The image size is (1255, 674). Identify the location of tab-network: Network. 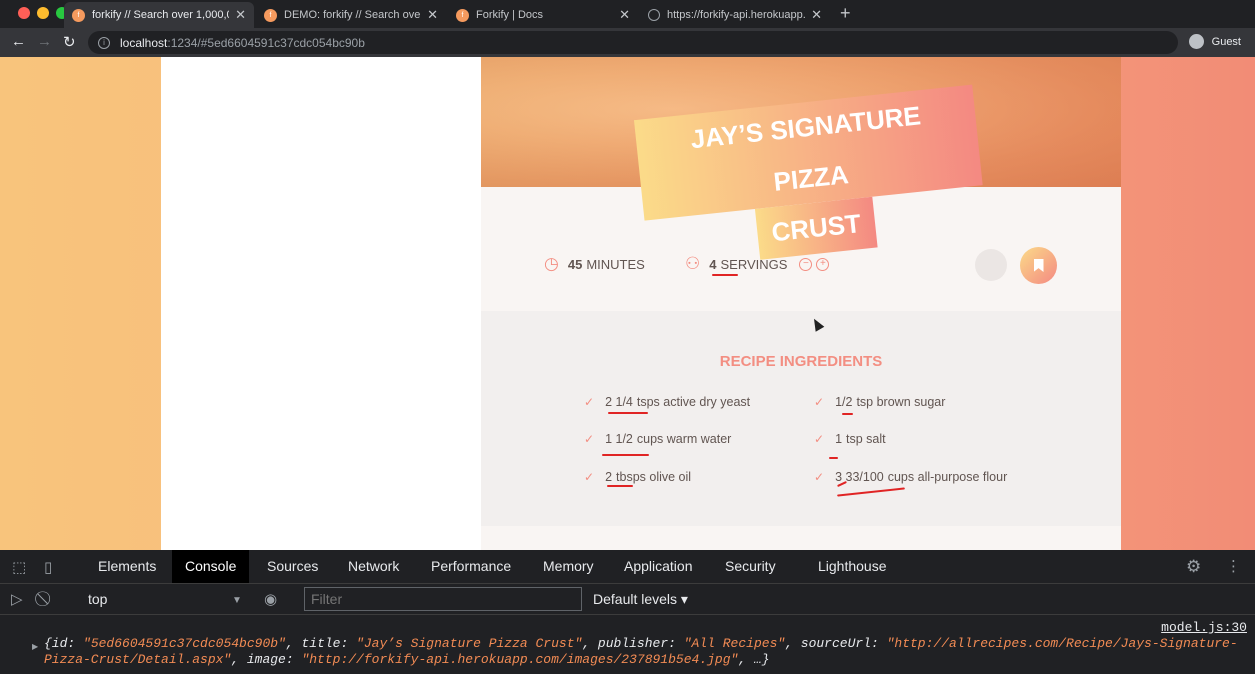
(373, 566).